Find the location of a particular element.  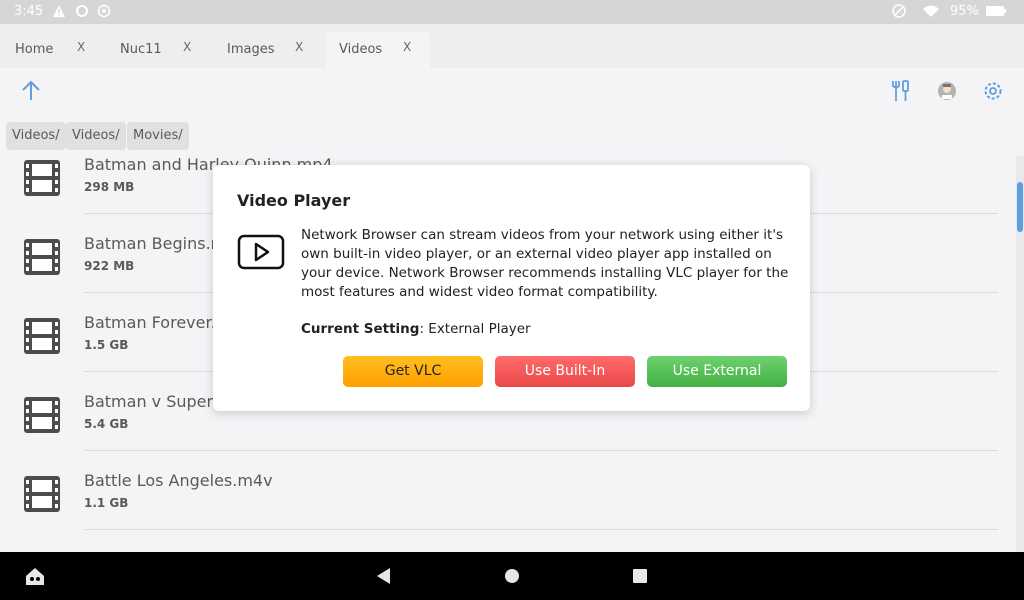

current-setting: Current Setting: External Player is located at coordinates (416, 329).